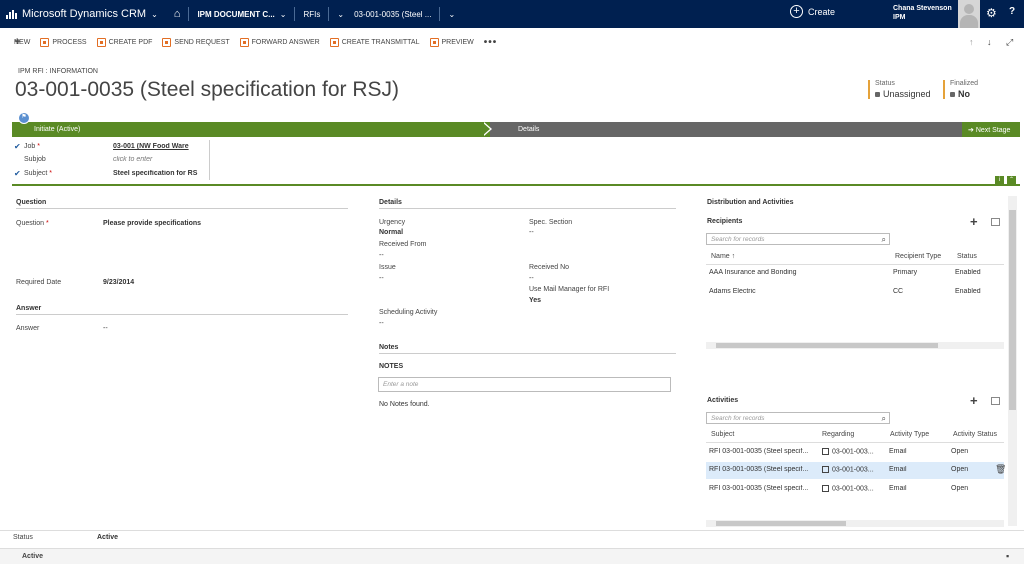 The width and height of the screenshot is (1024, 564). I want to click on save-icon: ▪, so click(1007, 556).